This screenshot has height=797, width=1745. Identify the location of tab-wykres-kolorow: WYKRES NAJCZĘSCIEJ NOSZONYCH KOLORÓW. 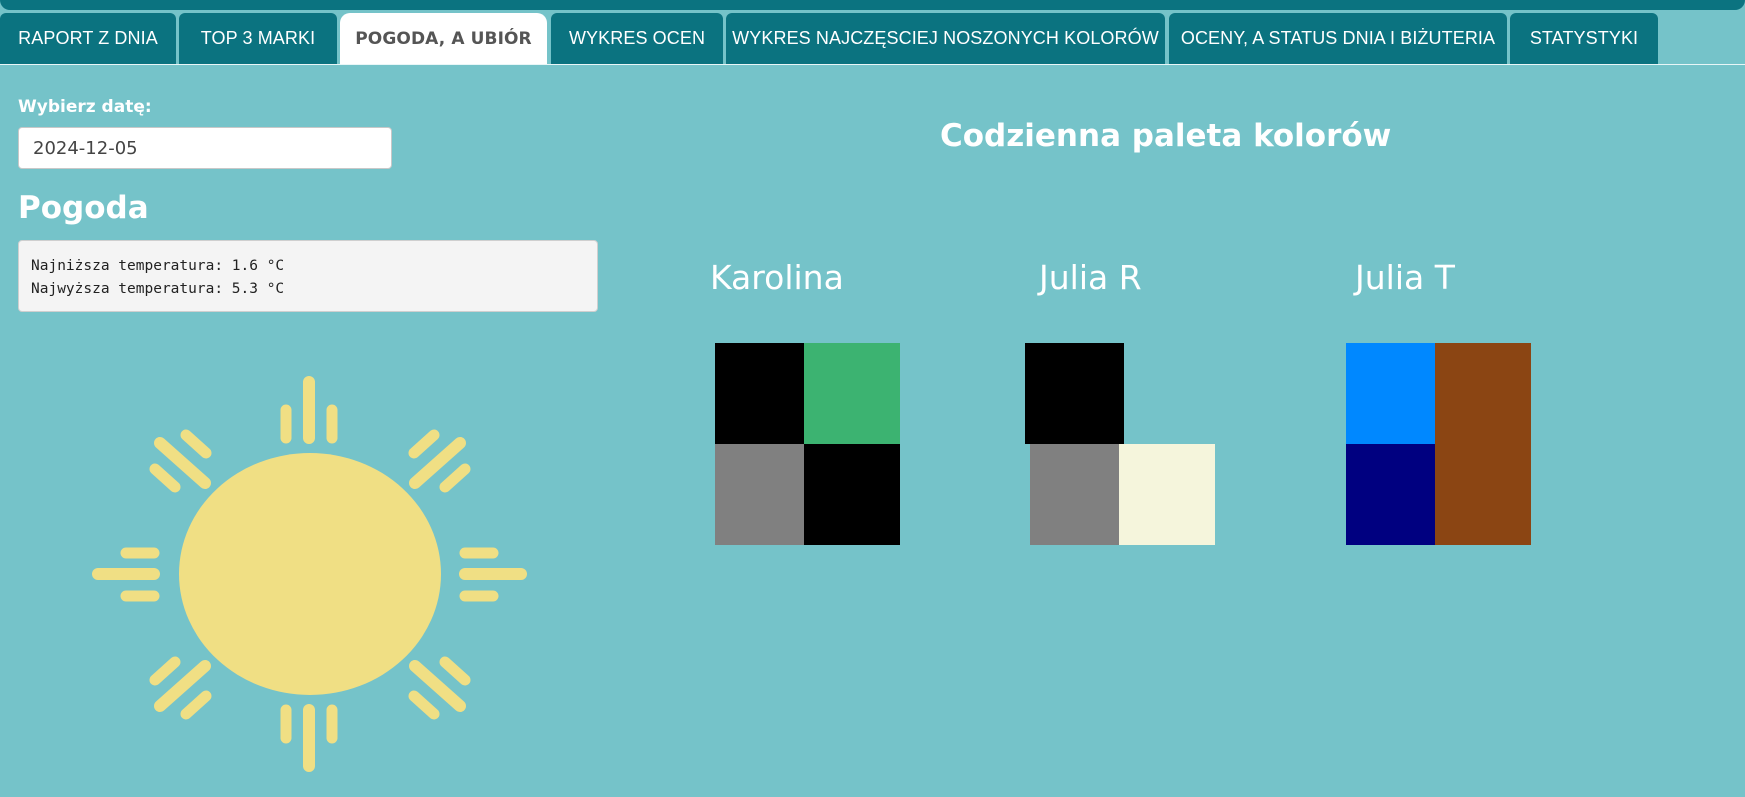
(945, 38).